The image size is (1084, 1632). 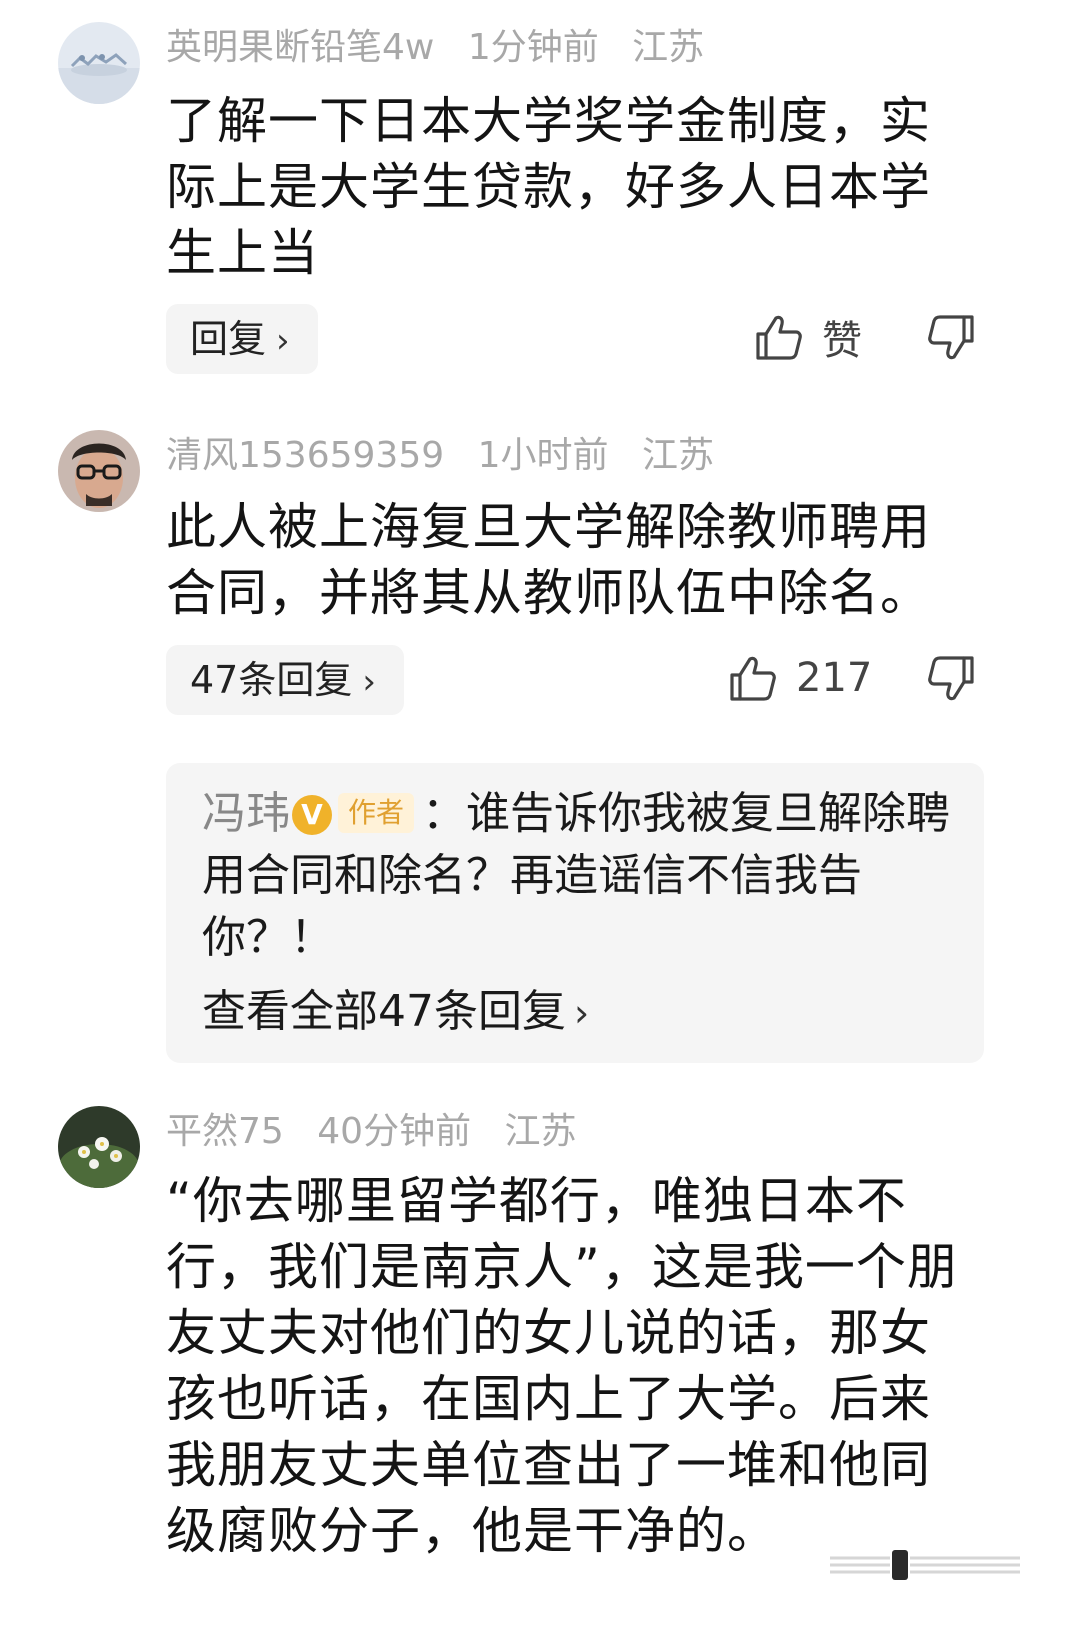 What do you see at coordinates (271, 680) in the screenshot?
I see `replies-count-label: 47条回复` at bounding box center [271, 680].